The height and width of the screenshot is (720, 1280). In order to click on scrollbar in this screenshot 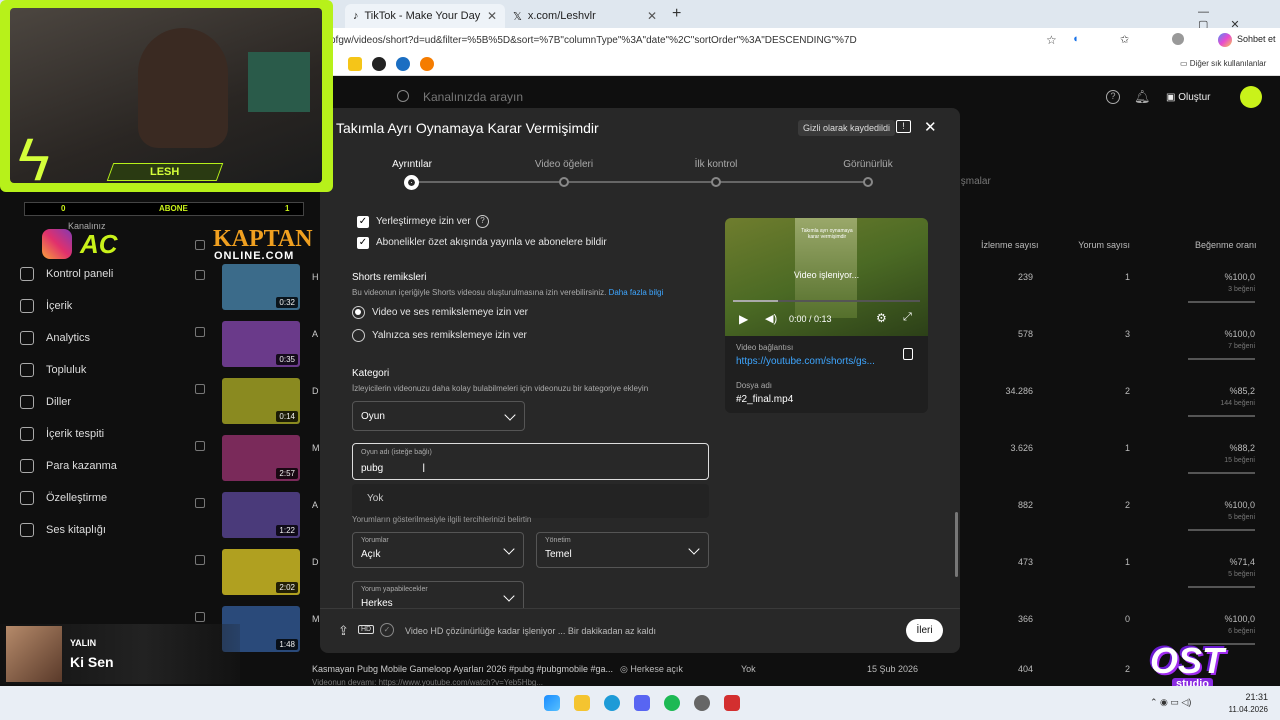, I will do `click(956, 544)`.